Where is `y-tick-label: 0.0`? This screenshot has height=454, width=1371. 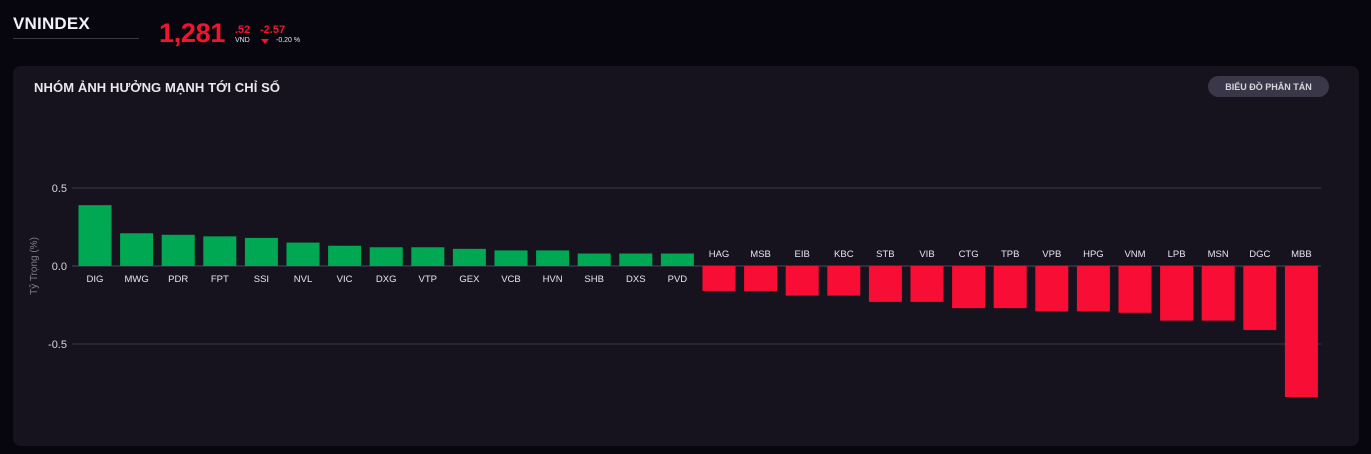 y-tick-label: 0.0 is located at coordinates (59, 267).